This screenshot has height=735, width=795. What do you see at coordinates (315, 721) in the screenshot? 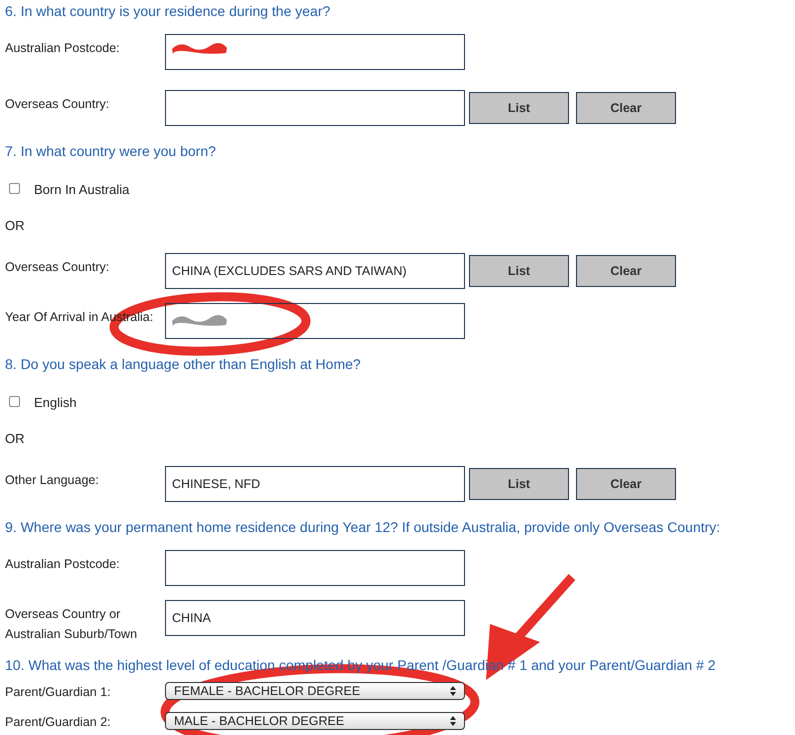
I see `select-field: MALE - BACHELOR DEGREE` at bounding box center [315, 721].